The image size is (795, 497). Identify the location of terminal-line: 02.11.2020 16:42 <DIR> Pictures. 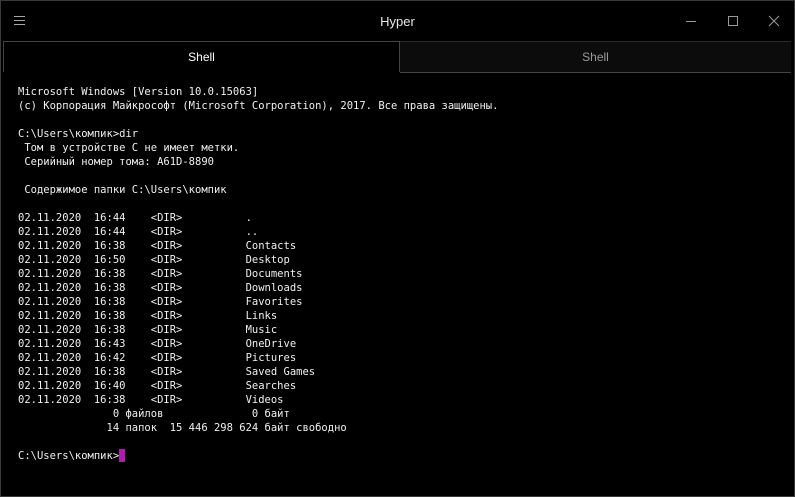
(157, 358).